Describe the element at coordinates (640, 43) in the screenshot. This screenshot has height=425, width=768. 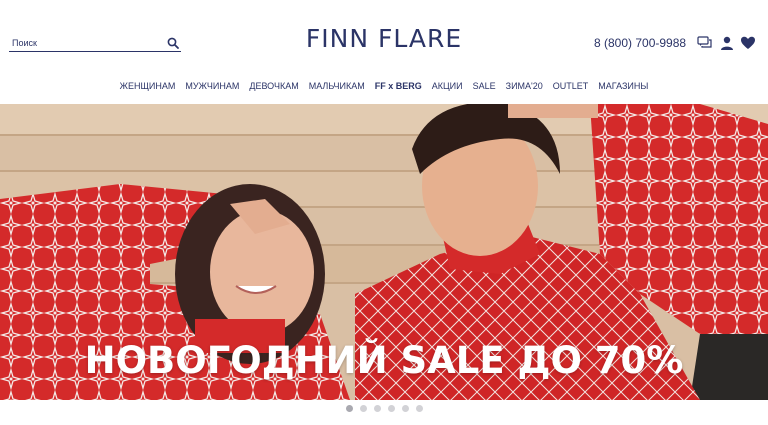
I see `phone-number: 8 (800) 700-9988` at that location.